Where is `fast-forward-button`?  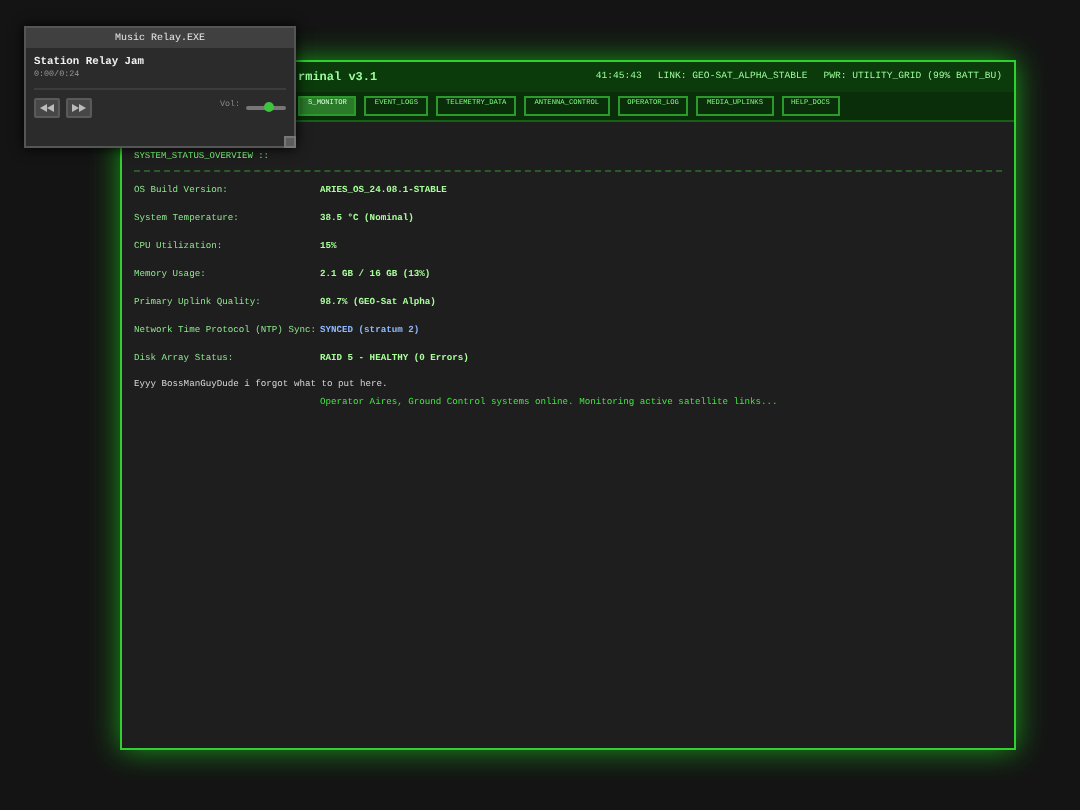 fast-forward-button is located at coordinates (79, 107).